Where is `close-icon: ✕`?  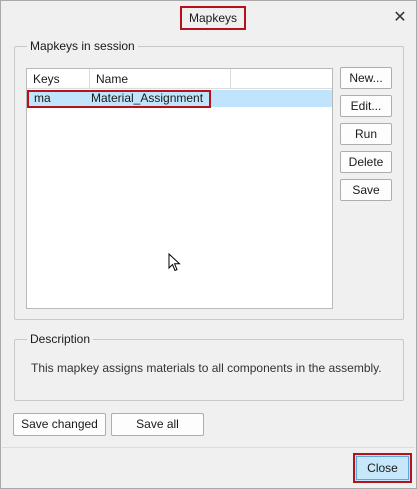
close-icon: ✕ is located at coordinates (400, 18).